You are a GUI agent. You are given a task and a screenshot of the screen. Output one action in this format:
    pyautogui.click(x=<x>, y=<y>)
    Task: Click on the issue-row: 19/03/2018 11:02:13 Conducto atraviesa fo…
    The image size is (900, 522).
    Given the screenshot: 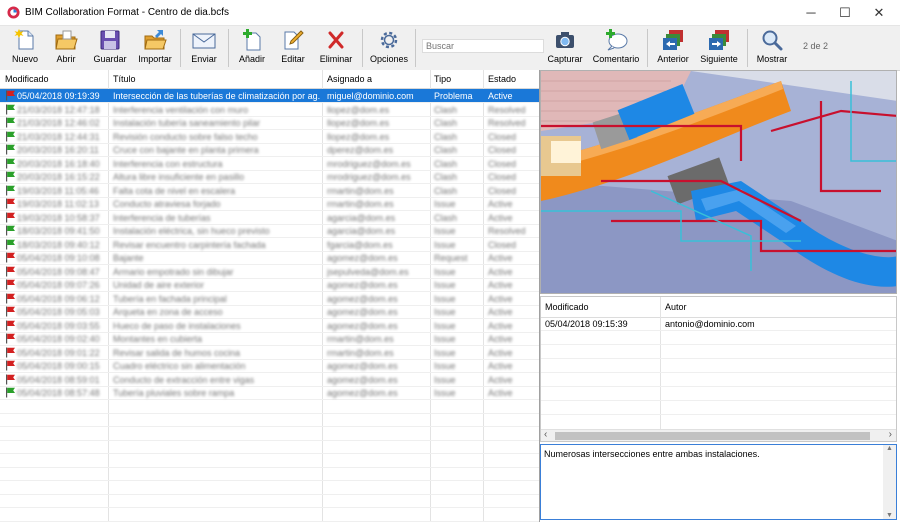 What is the action you would take?
    pyautogui.click(x=269, y=204)
    